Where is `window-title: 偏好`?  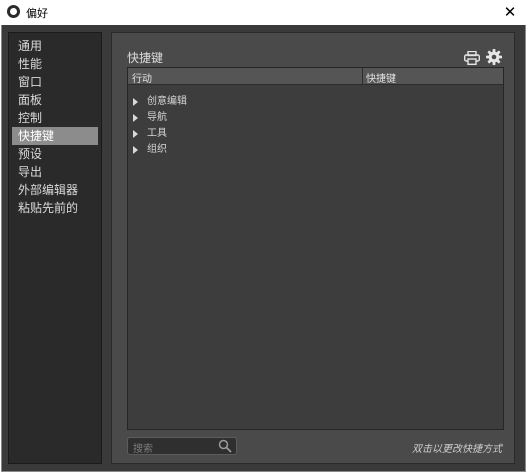
window-title: 偏好 is located at coordinates (37, 14).